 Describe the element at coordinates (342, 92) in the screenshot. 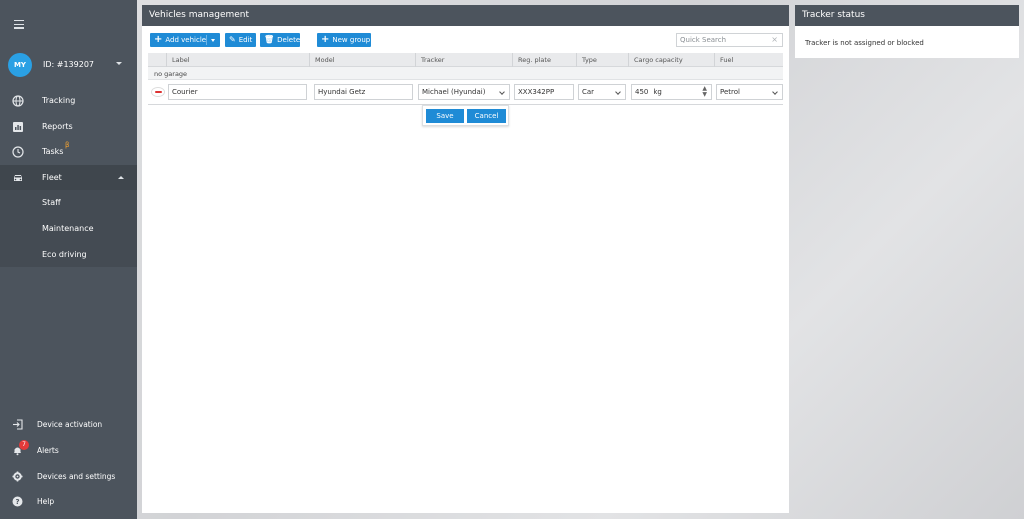

I see `model-value: Hyundai Getz` at that location.